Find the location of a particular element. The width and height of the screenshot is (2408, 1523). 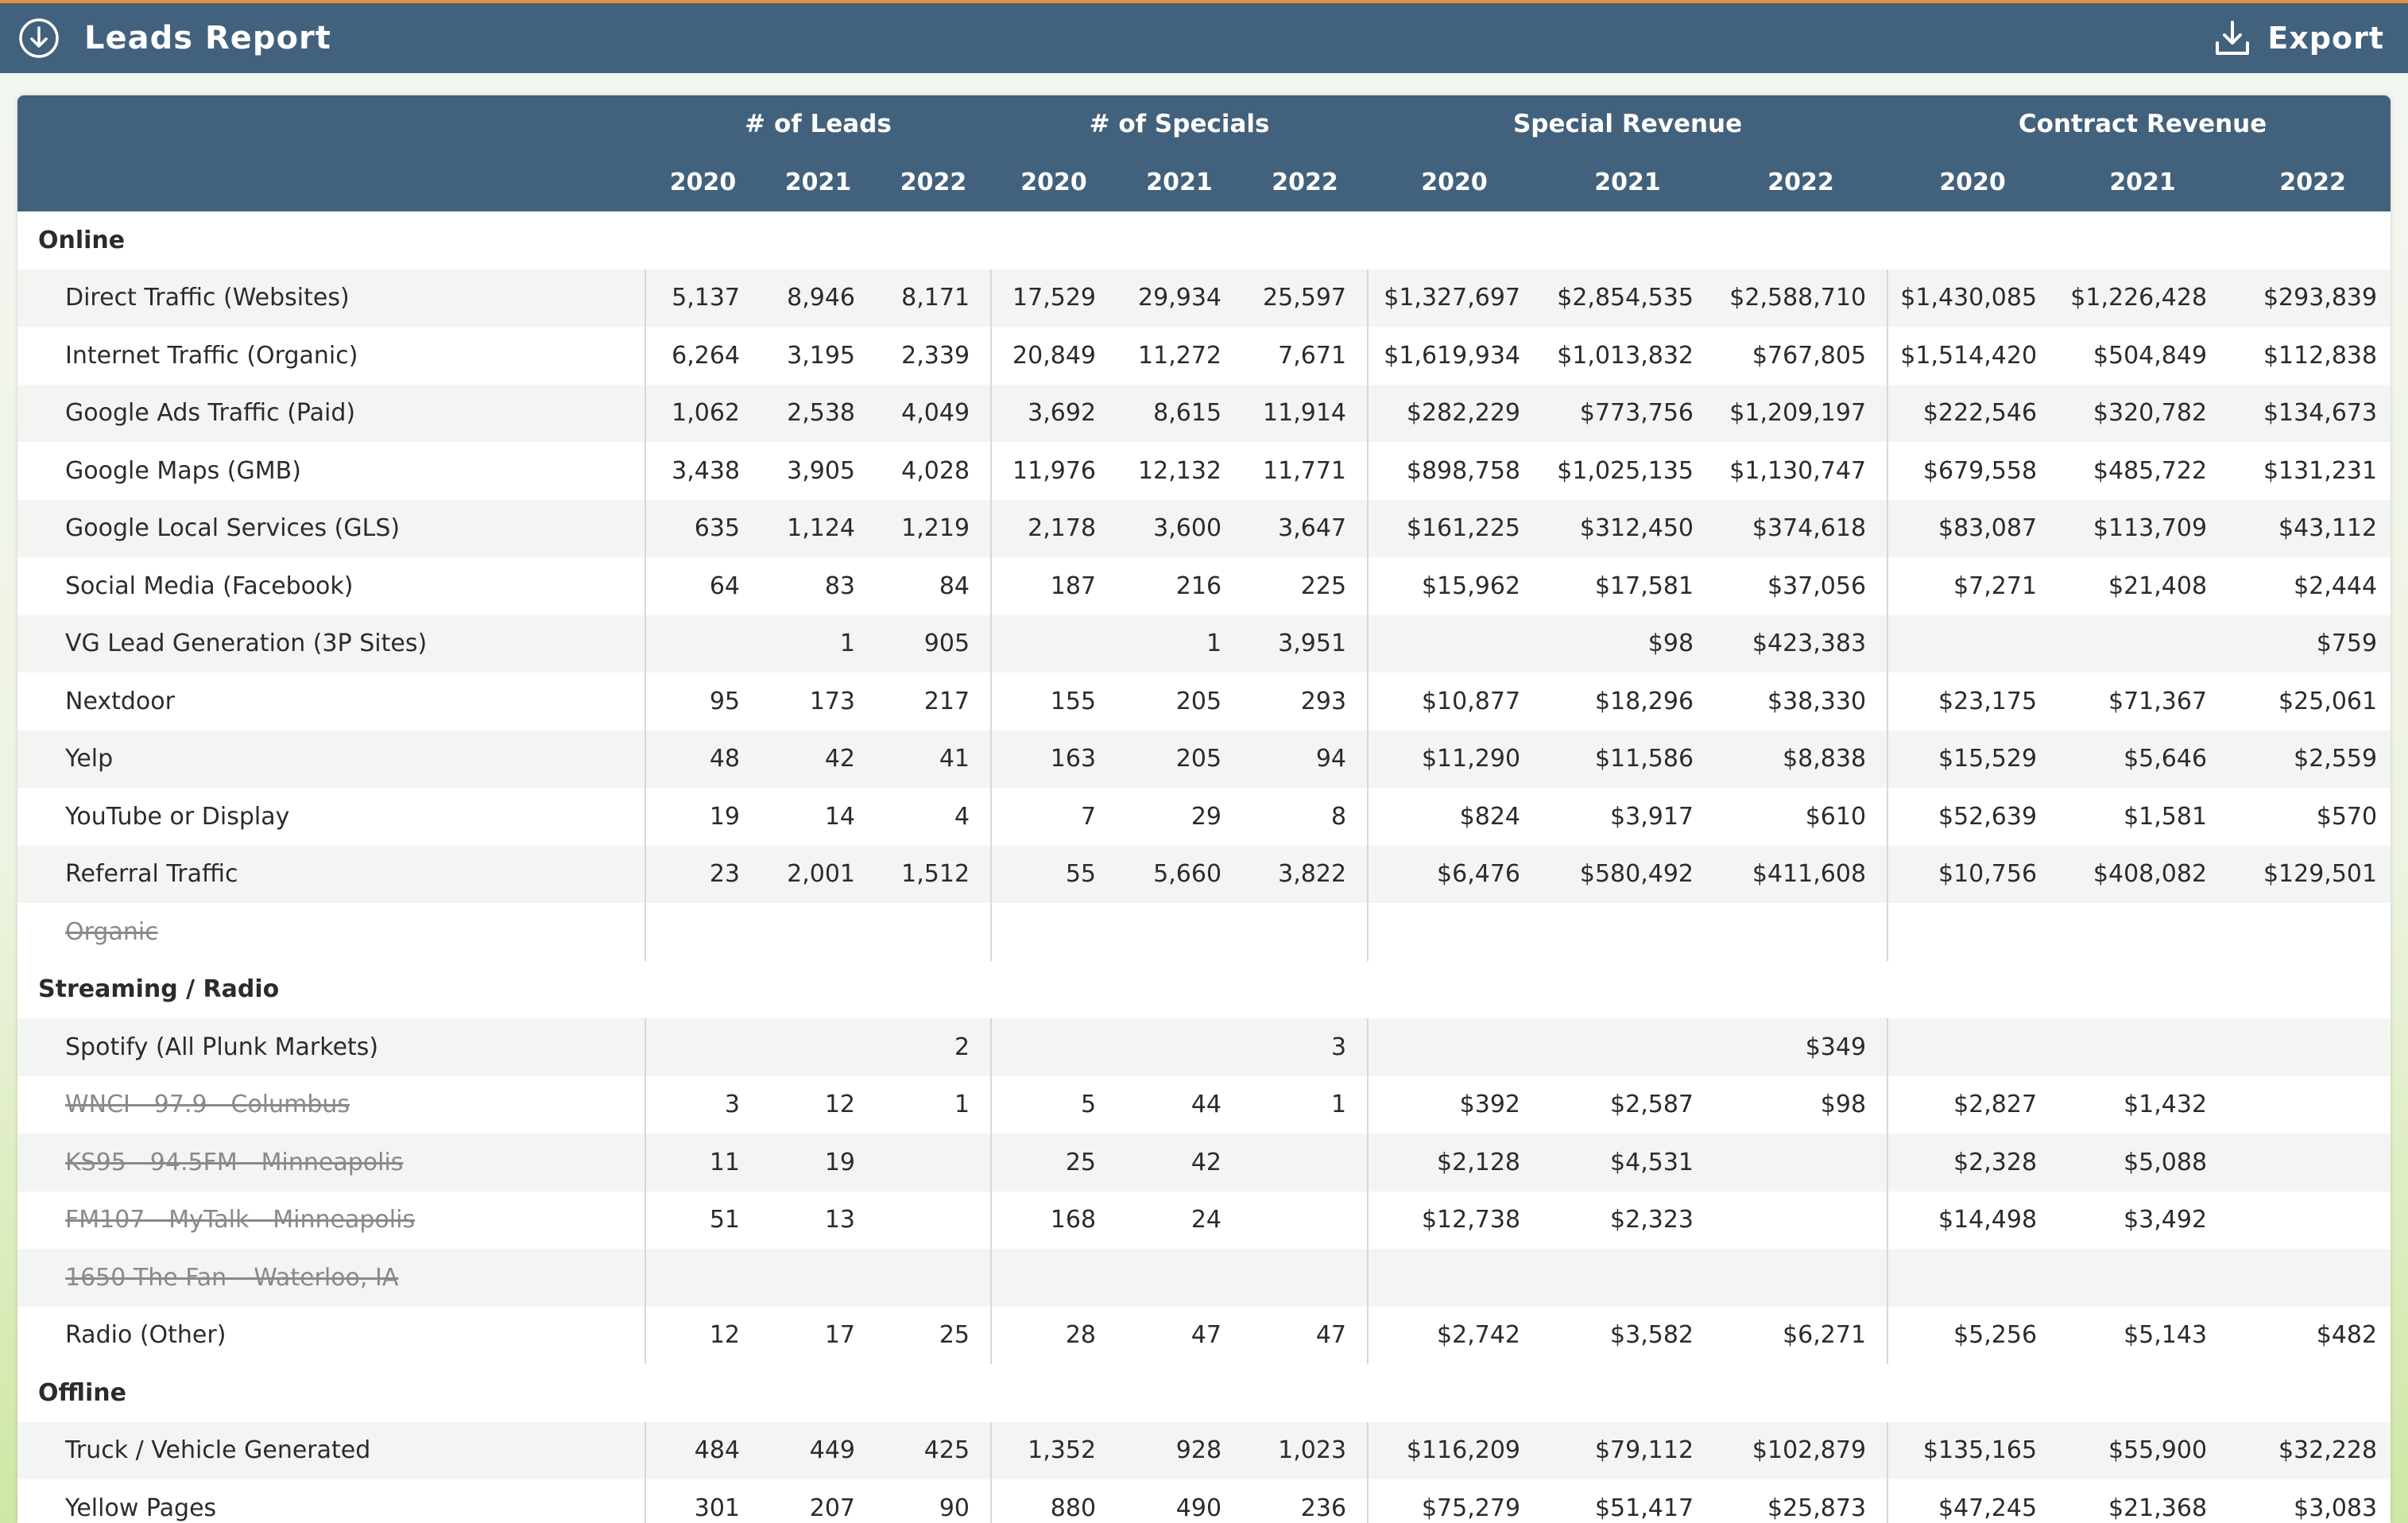

cell-value: $25,873 is located at coordinates (1817, 1508).